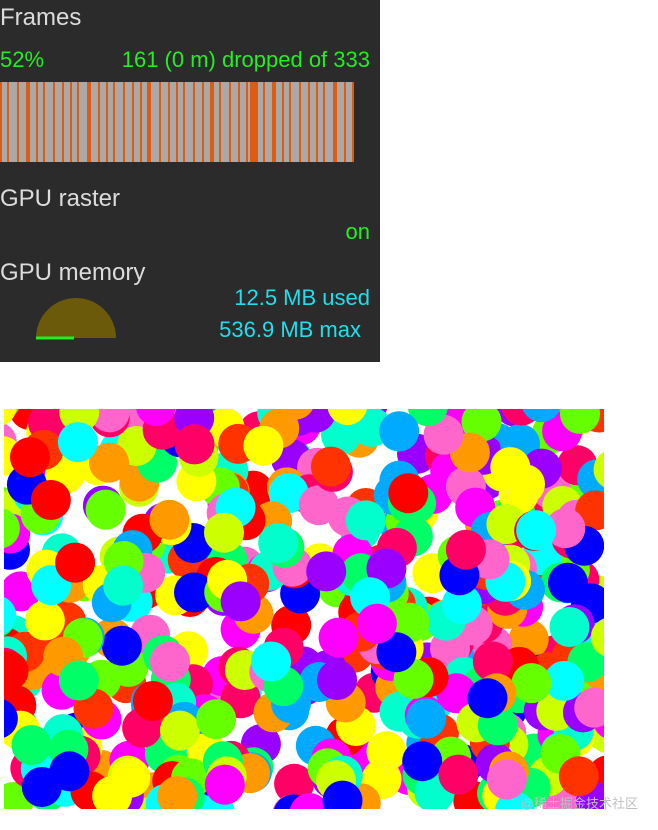 The image size is (658, 830). Describe the element at coordinates (41, 17) in the screenshot. I see `frames-title: Frames` at that location.